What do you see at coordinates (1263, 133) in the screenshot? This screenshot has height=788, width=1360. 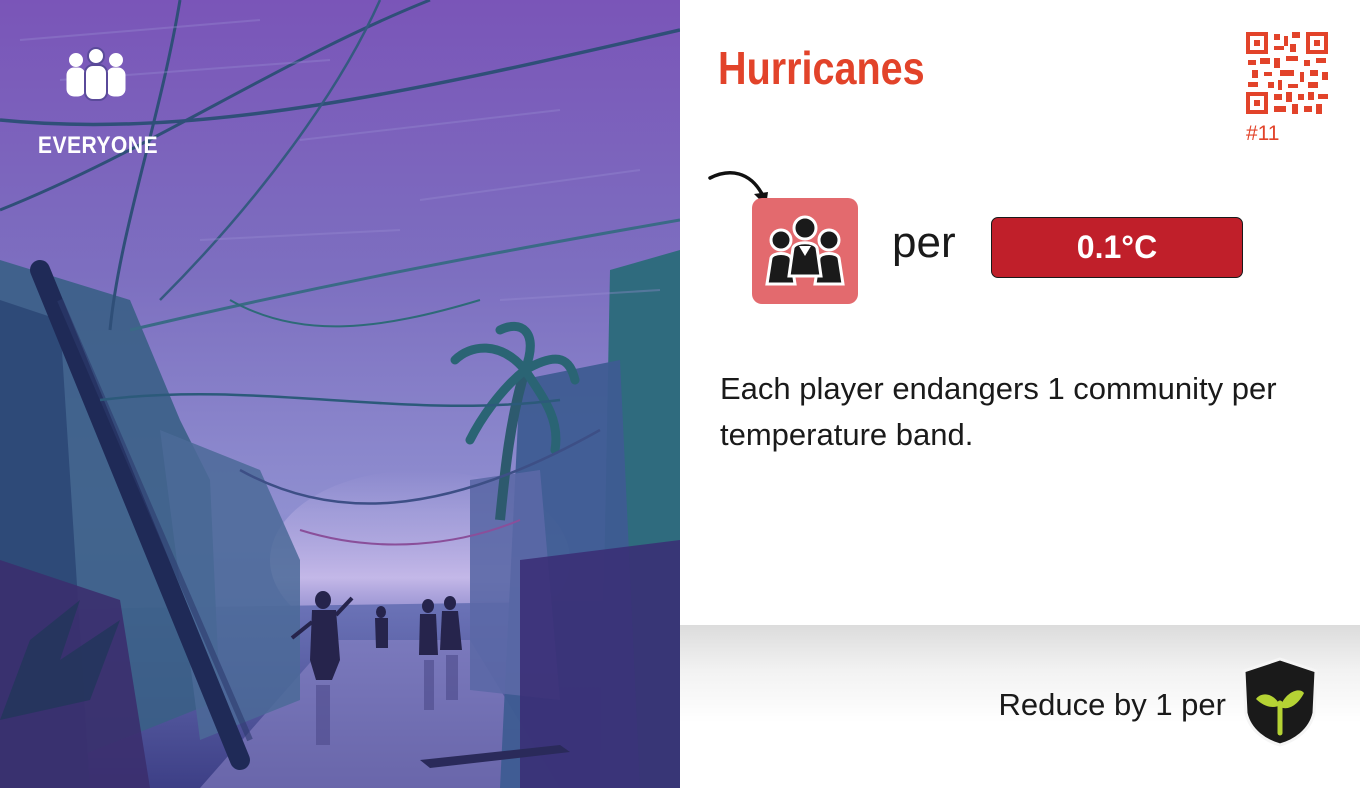 I see `card-number: #11` at bounding box center [1263, 133].